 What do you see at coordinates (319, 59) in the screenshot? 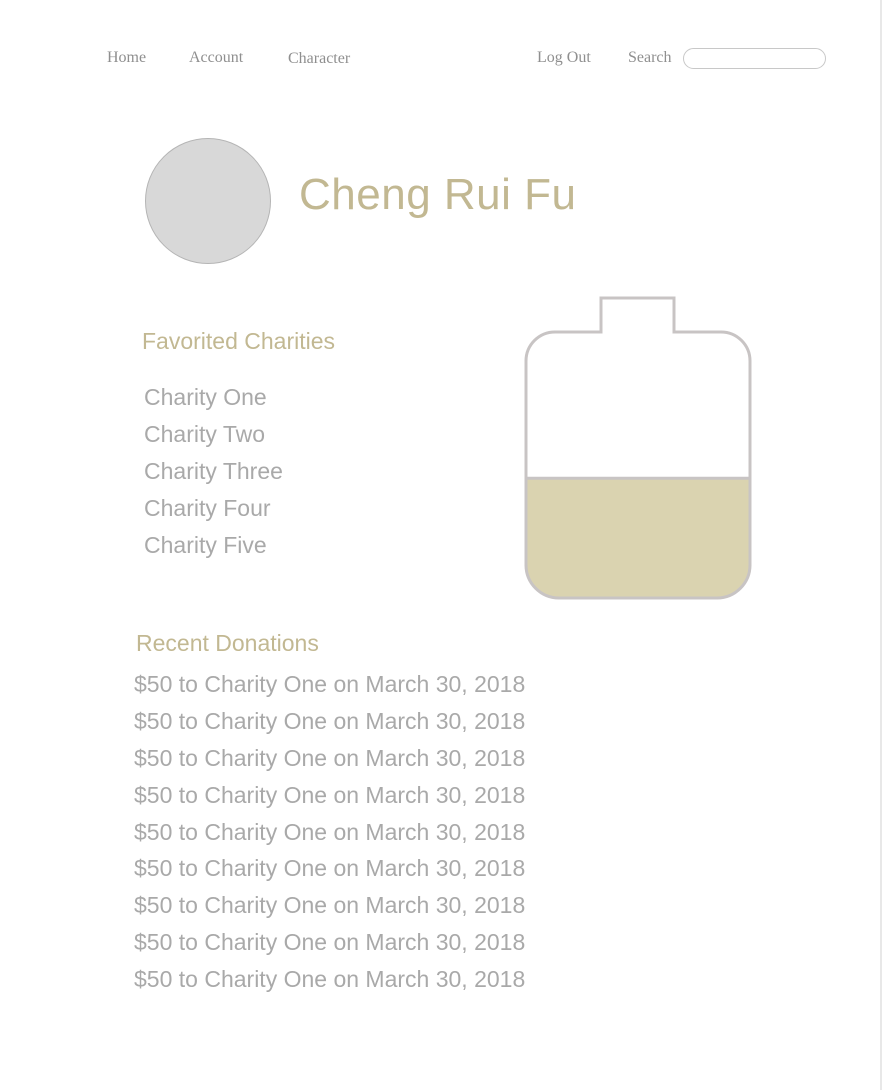
I see `nav-character-link: Character` at bounding box center [319, 59].